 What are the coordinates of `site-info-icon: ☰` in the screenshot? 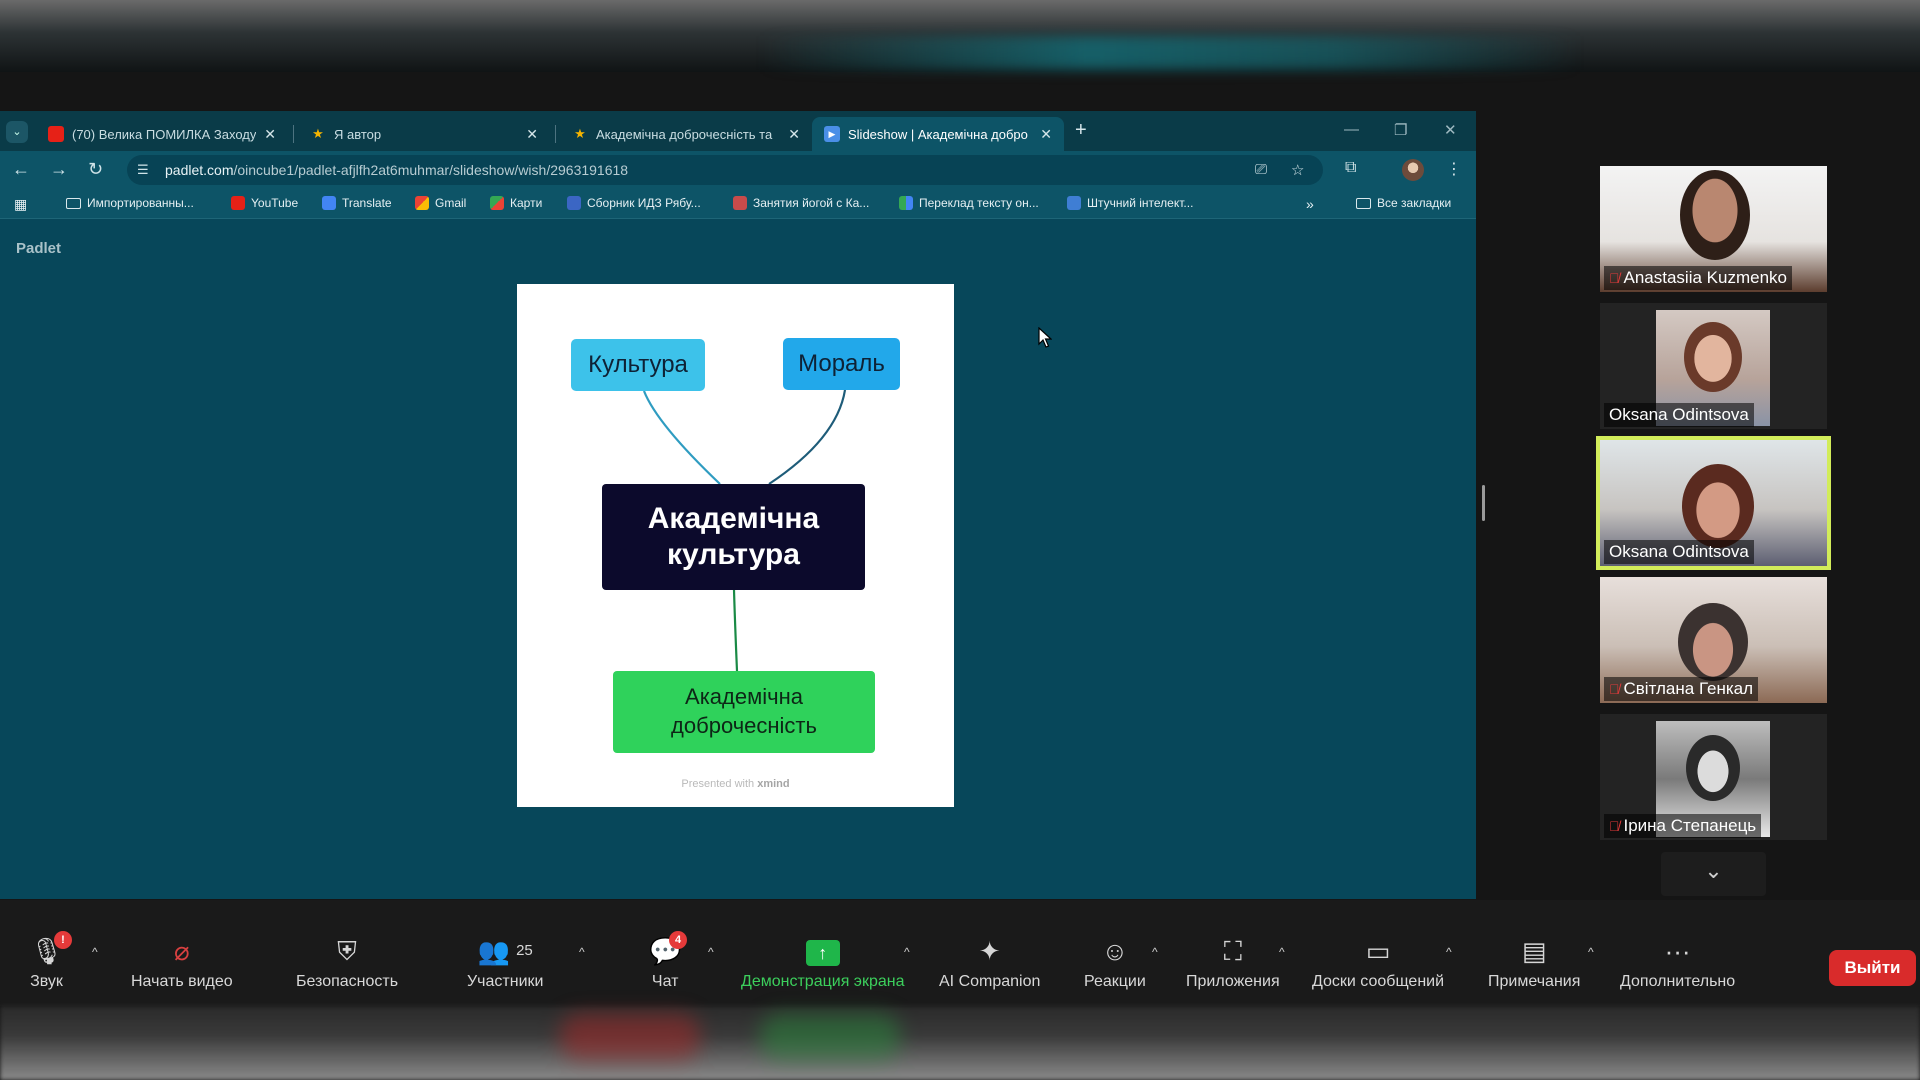 It's located at (143, 170).